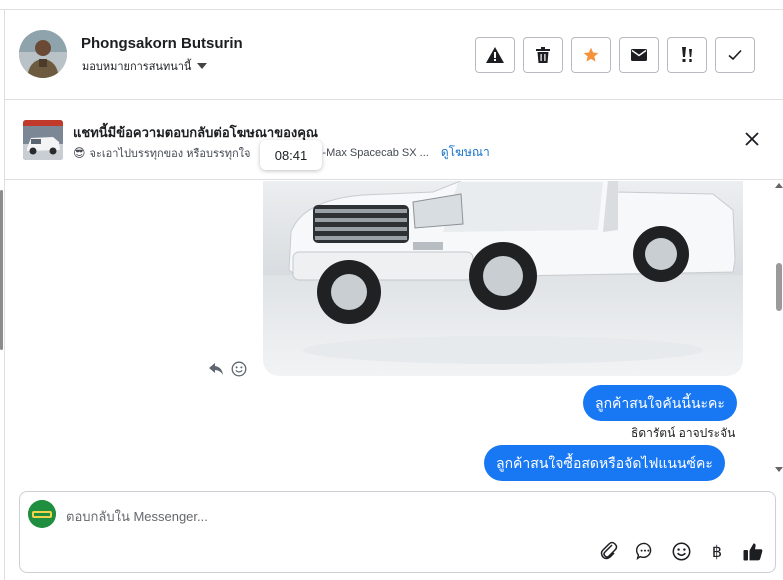  Describe the element at coordinates (170, 153) in the screenshot. I see `ad-caption: จะเอาไปบรรทุกของ หรือบรรทุกใจ` at that location.